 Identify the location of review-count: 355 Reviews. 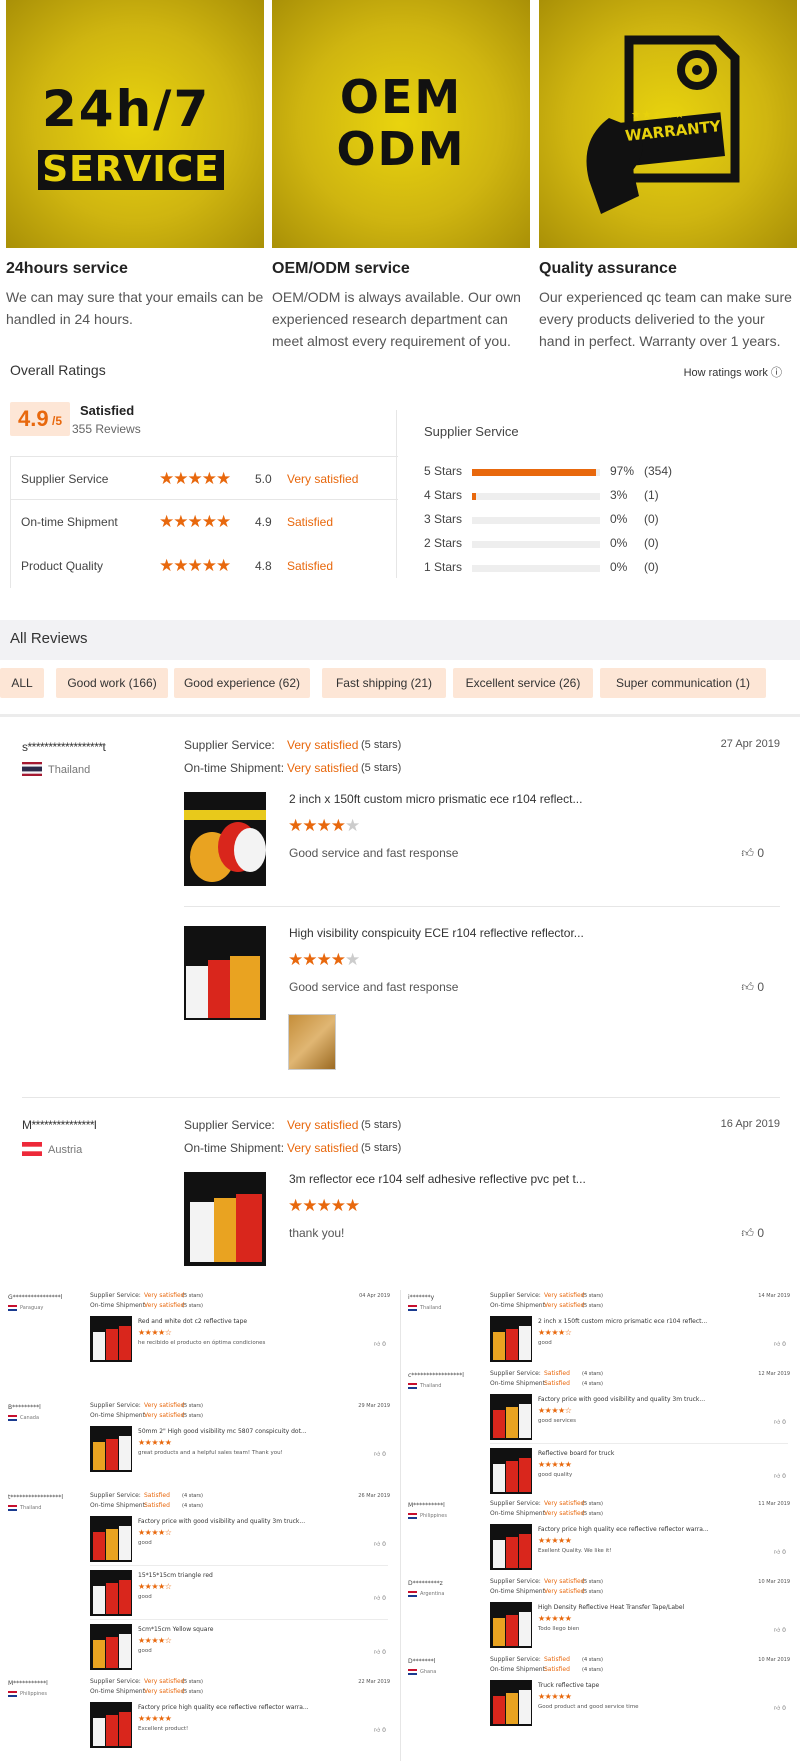
(106, 429).